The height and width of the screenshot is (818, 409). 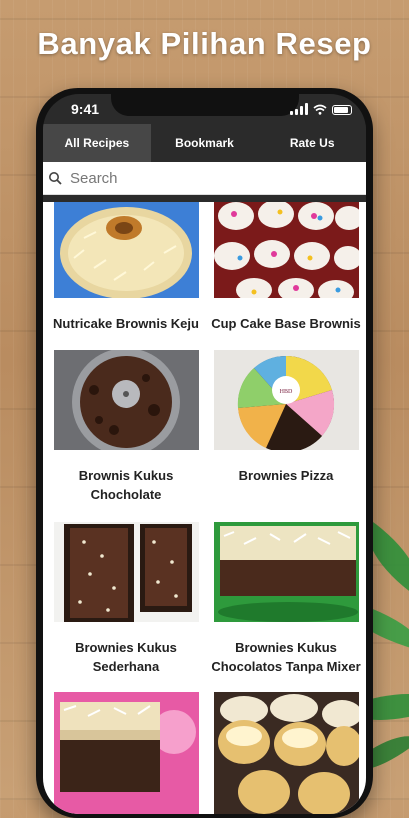 I want to click on status-icons, so click(x=321, y=109).